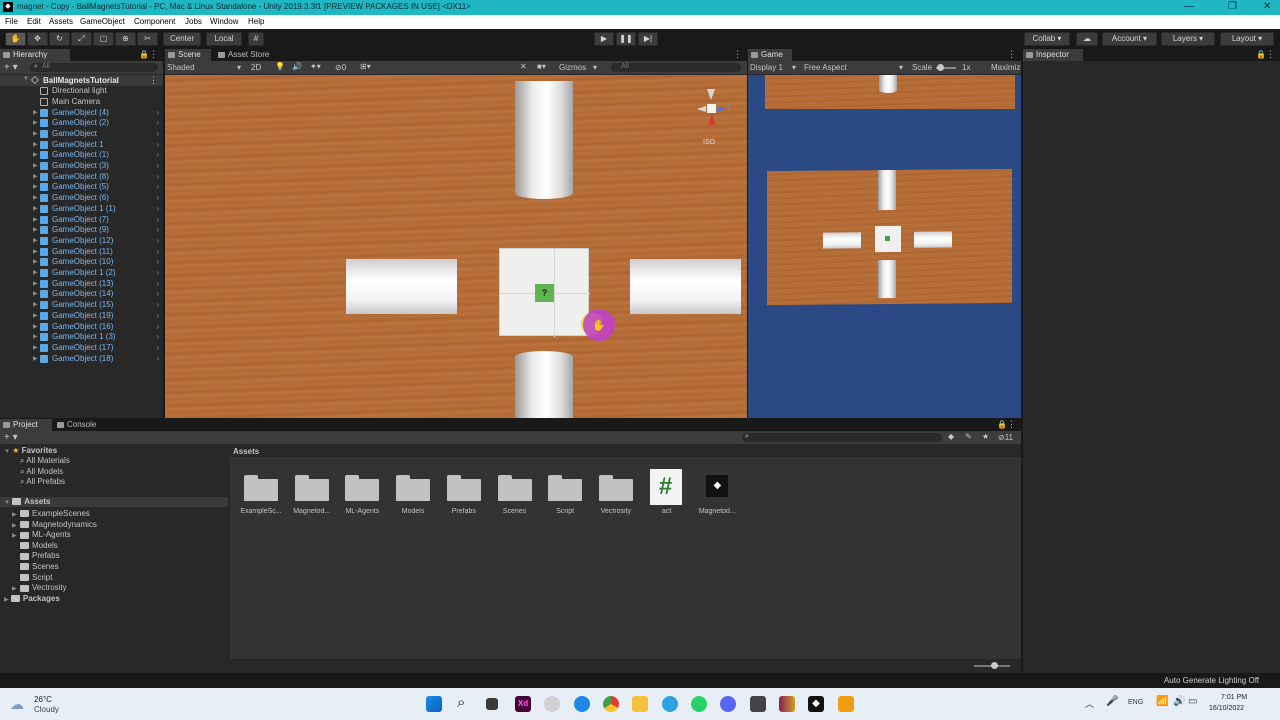  I want to click on asset-item: Script, so click(565, 497).